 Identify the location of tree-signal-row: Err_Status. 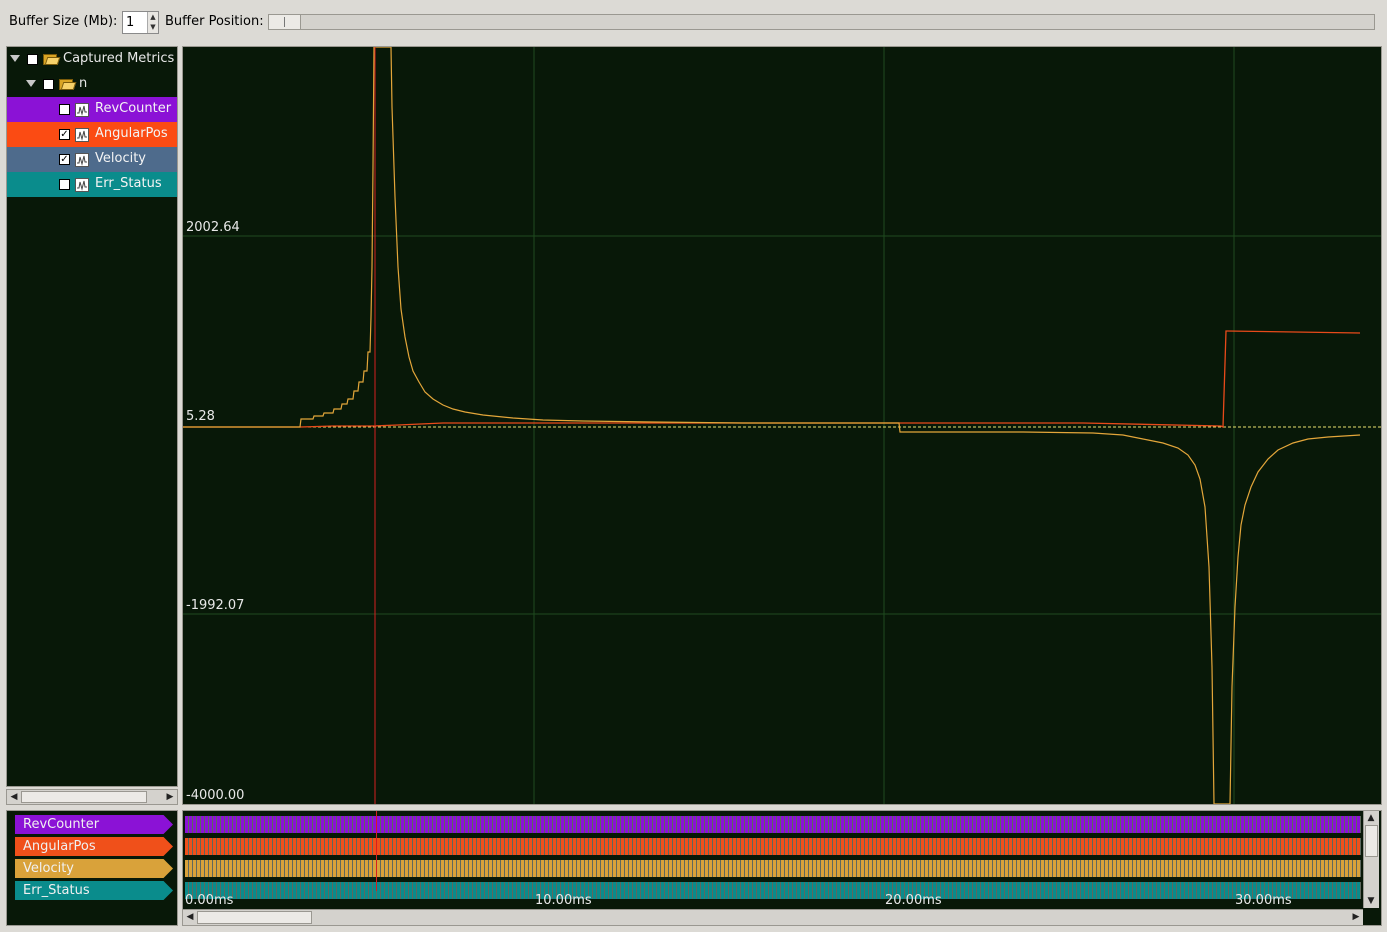
(92, 184).